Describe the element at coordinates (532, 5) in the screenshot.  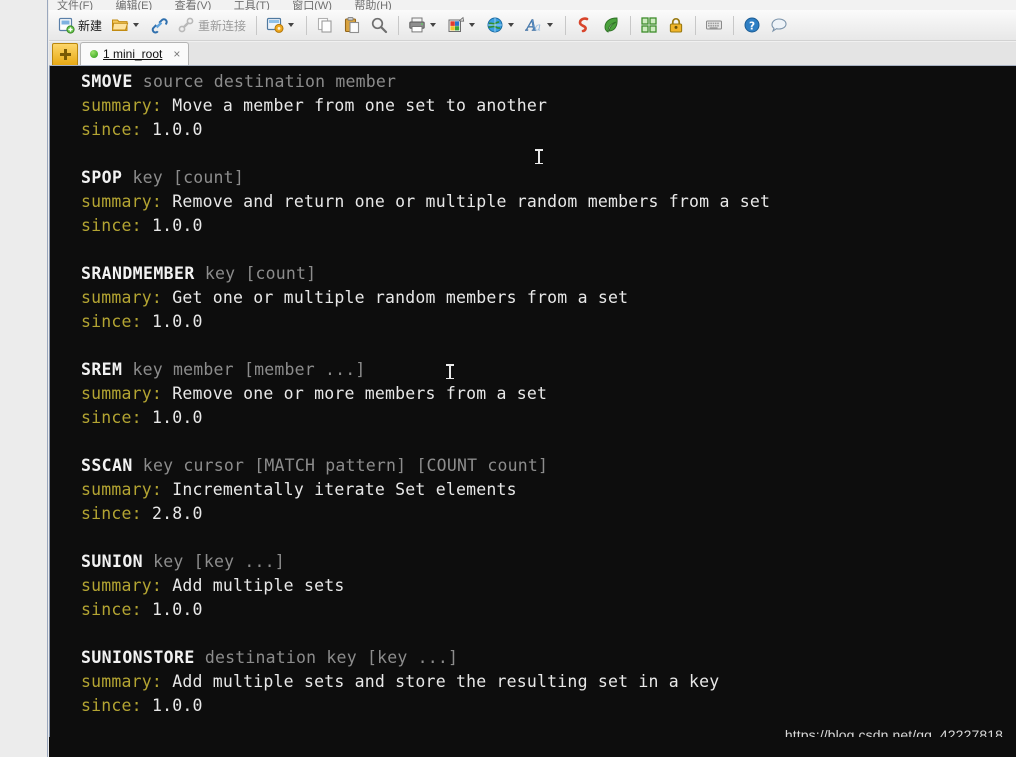
I see `menu-bar: 文件(F) 编辑(E) 查看(V) 工具(T) 窗口(W) 帮助(H)` at that location.